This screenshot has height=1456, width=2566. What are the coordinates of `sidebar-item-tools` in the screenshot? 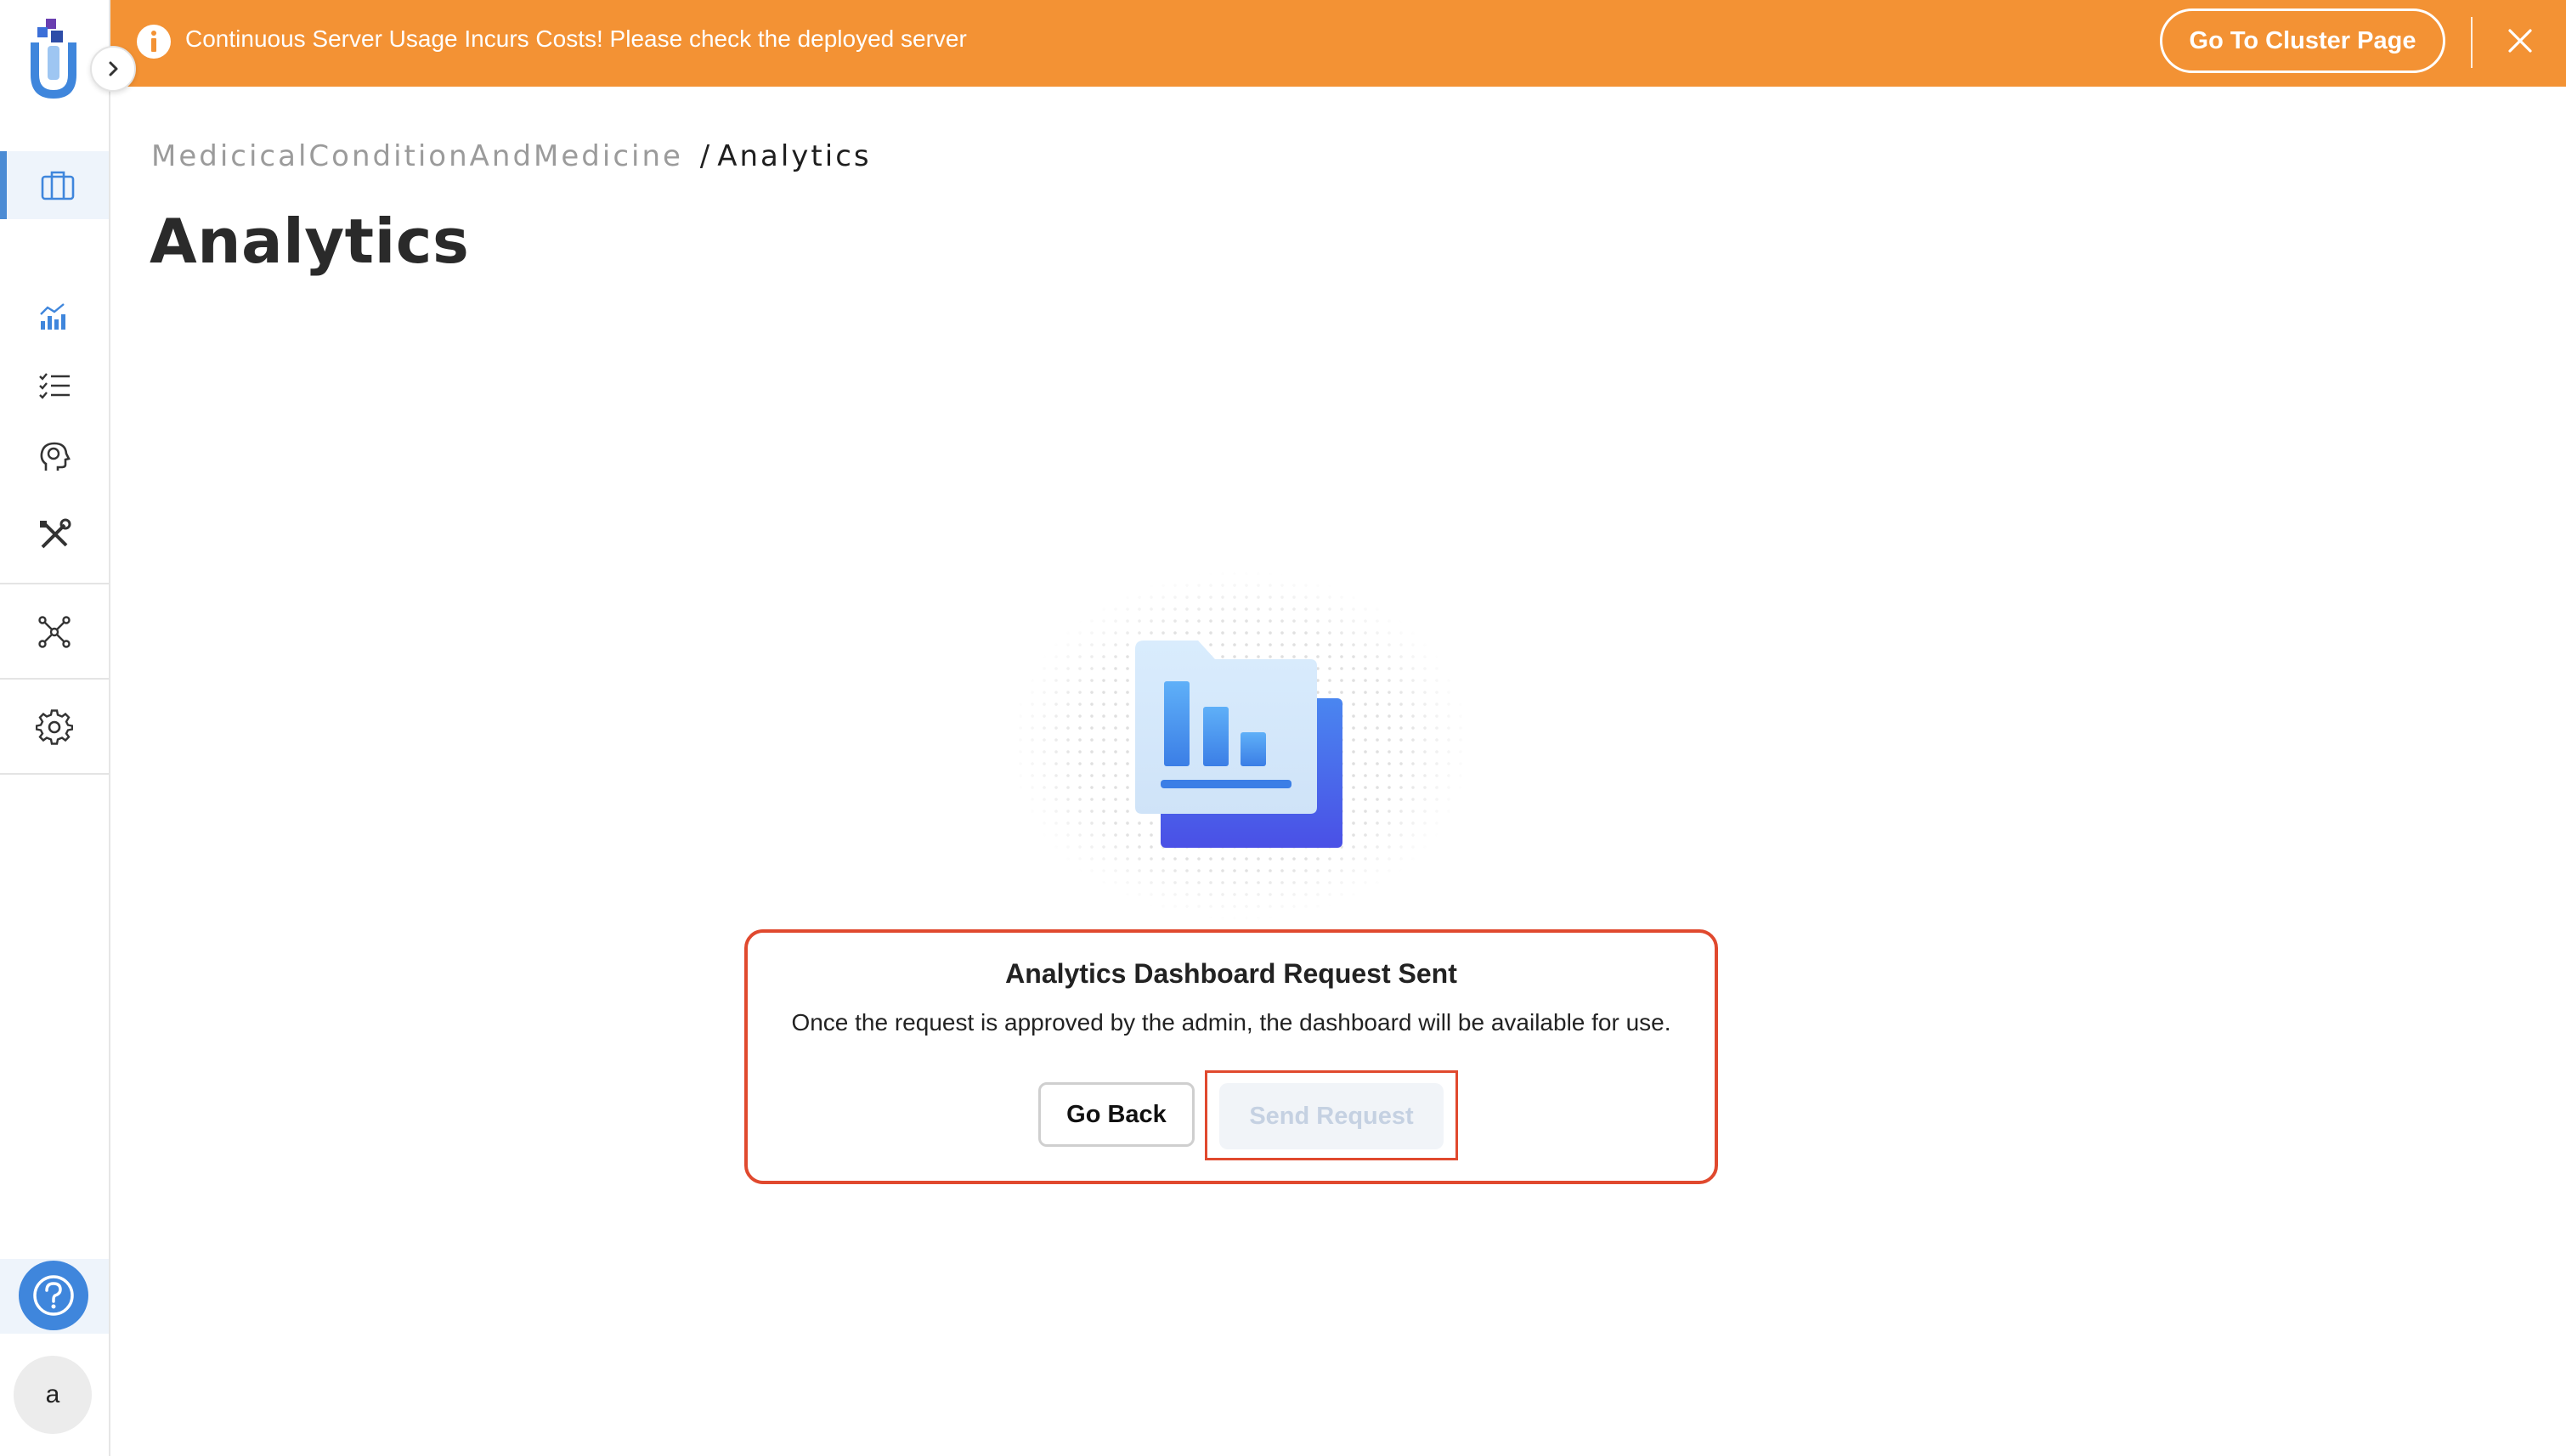 It's located at (55, 535).